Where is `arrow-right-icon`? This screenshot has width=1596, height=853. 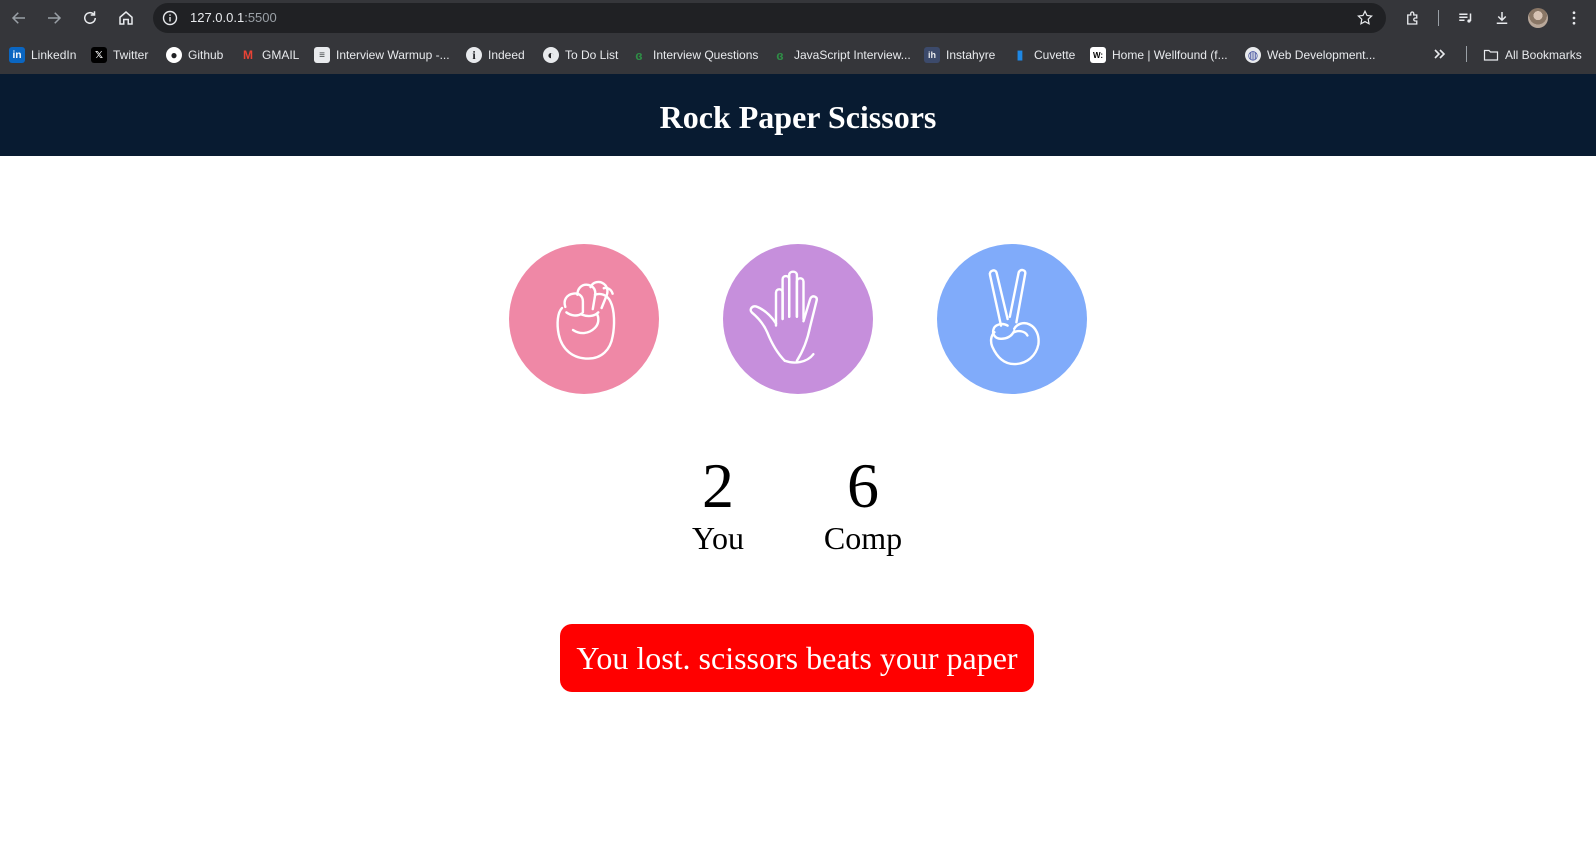 arrow-right-icon is located at coordinates (55, 18).